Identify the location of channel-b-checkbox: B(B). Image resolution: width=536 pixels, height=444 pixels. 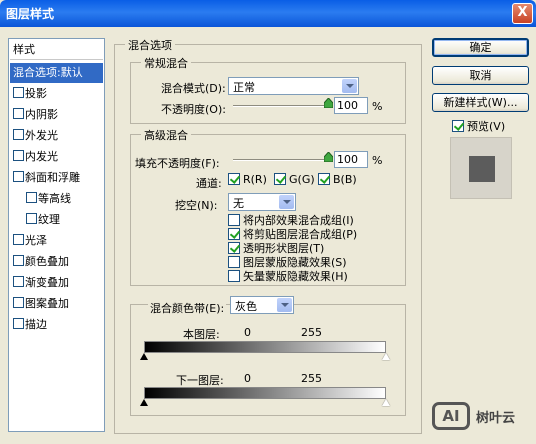
(337, 179).